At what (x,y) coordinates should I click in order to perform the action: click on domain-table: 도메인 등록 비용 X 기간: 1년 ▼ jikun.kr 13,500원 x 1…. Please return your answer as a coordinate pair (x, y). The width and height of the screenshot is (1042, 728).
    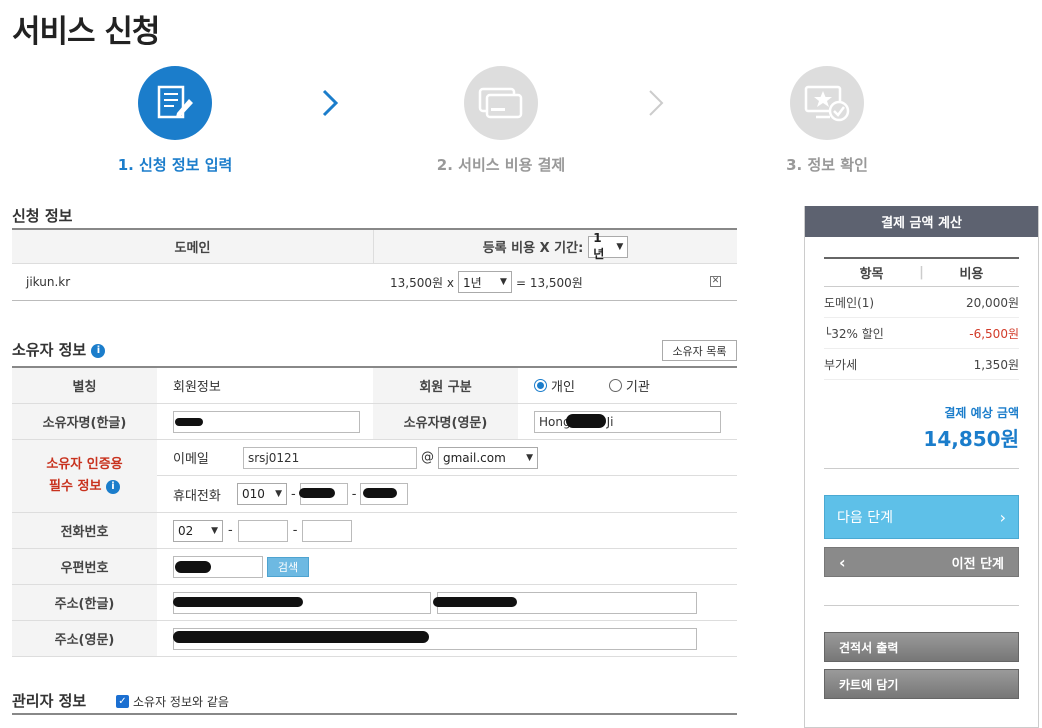
    Looking at the image, I should click on (374, 264).